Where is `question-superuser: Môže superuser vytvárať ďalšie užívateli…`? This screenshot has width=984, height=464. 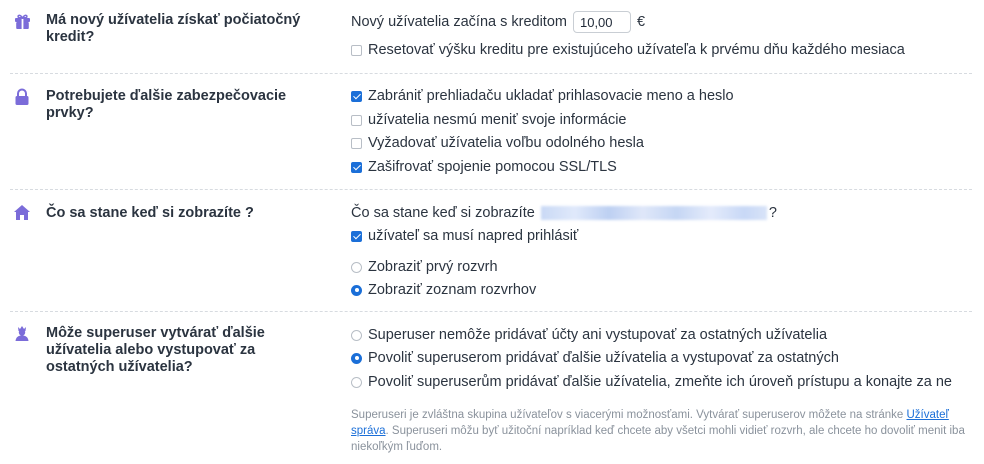
question-superuser: Môže superuser vytvárať ďalšie užívateli… is located at coordinates (155, 350).